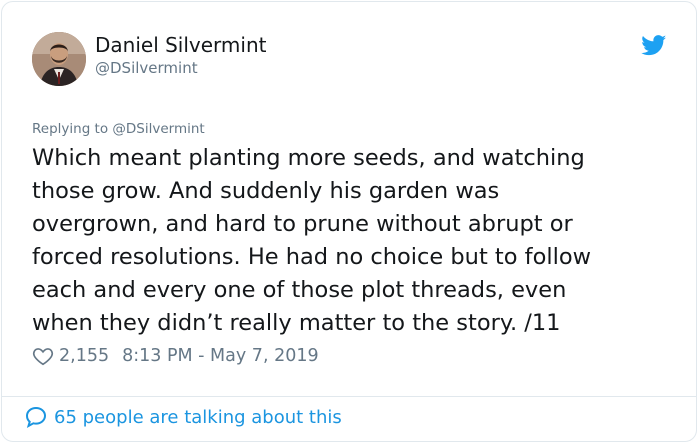 The image size is (700, 444). Describe the element at coordinates (266, 191) in the screenshot. I see `tweet-line: those grow. And suddenly his garden was` at that location.